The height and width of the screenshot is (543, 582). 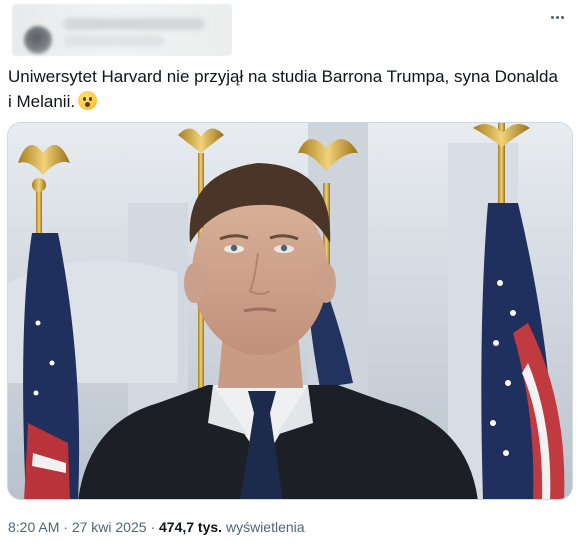 What do you see at coordinates (33, 527) in the screenshot?
I see `tweet-time: 8:20 AM` at bounding box center [33, 527].